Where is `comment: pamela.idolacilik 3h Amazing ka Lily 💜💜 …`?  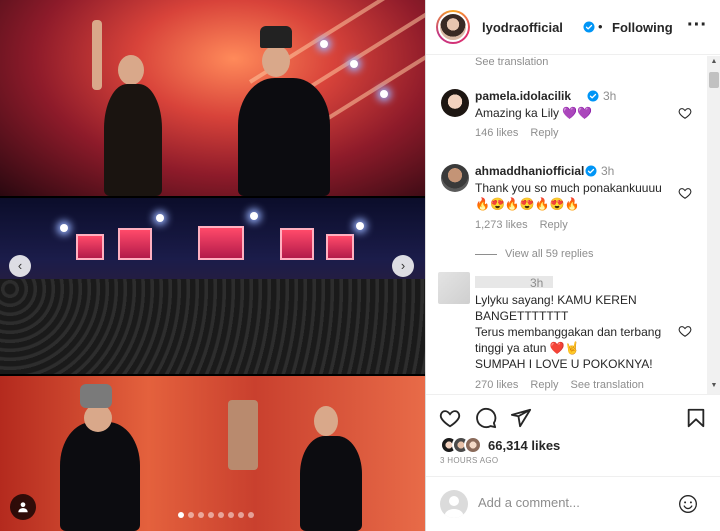 comment: pamela.idolacilik 3h Amazing ka Lily 💜💜 … is located at coordinates (566, 117).